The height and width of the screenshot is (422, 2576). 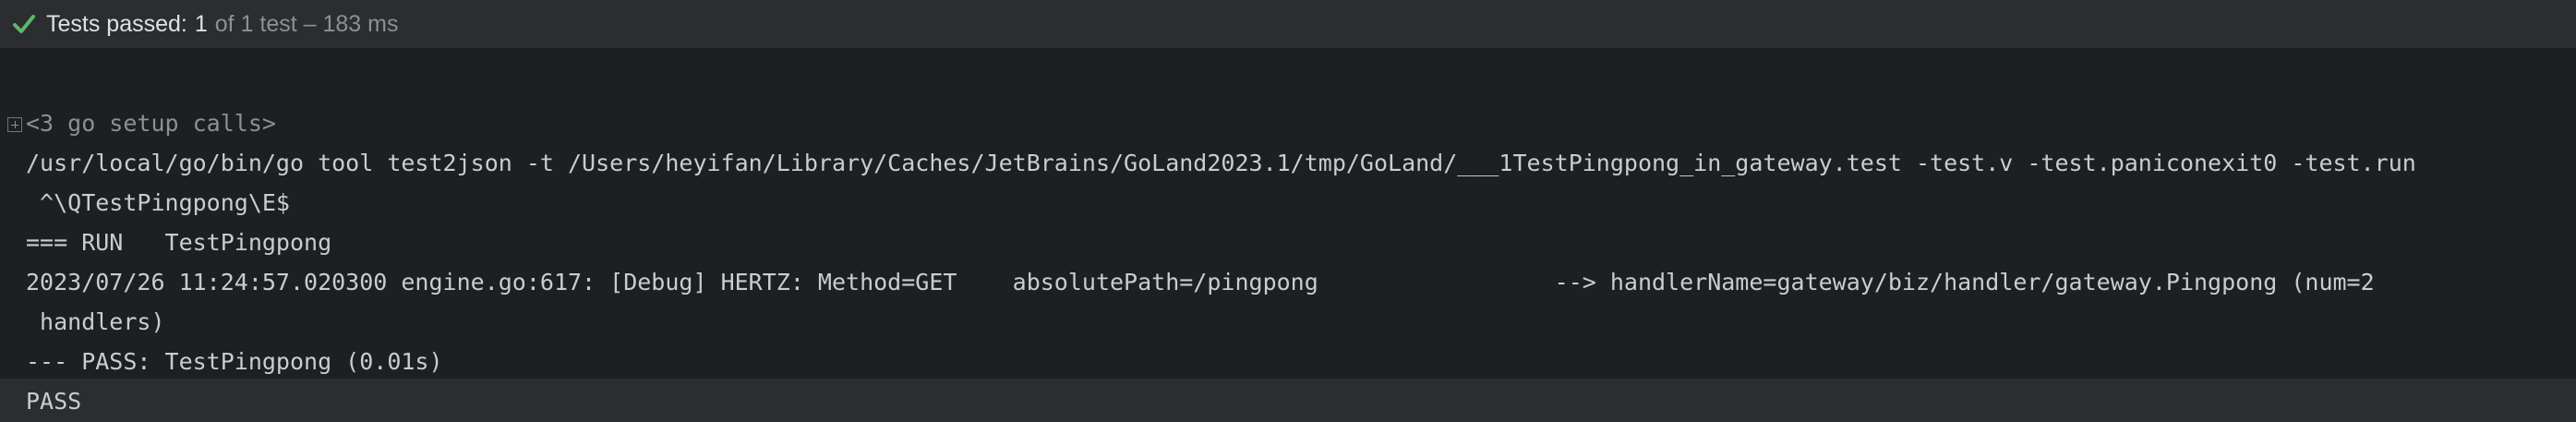 What do you see at coordinates (116, 23) in the screenshot?
I see `status-label: Tests passed:` at bounding box center [116, 23].